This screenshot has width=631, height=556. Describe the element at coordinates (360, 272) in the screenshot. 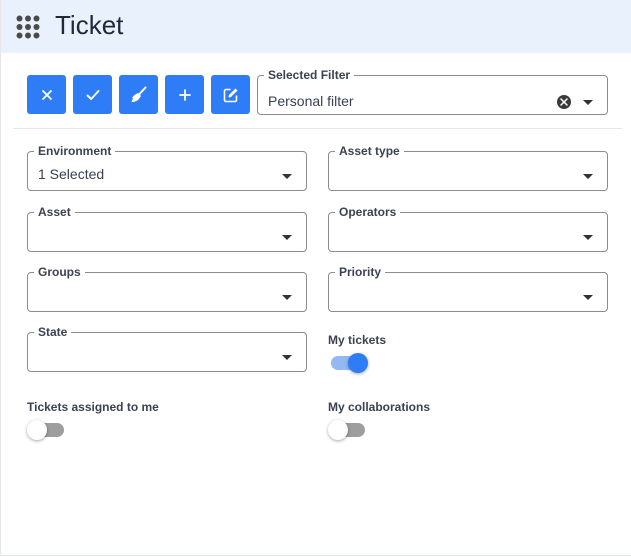

I see `priority-label: Priority` at that location.